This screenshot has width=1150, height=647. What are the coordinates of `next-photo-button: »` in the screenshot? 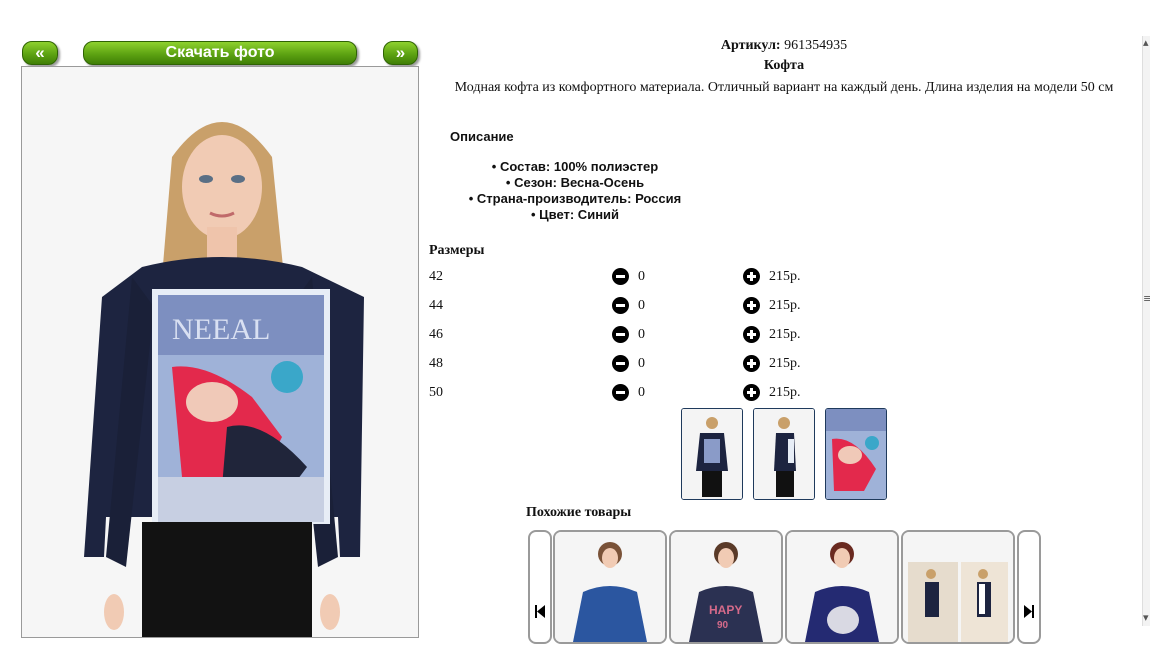 It's located at (400, 53).